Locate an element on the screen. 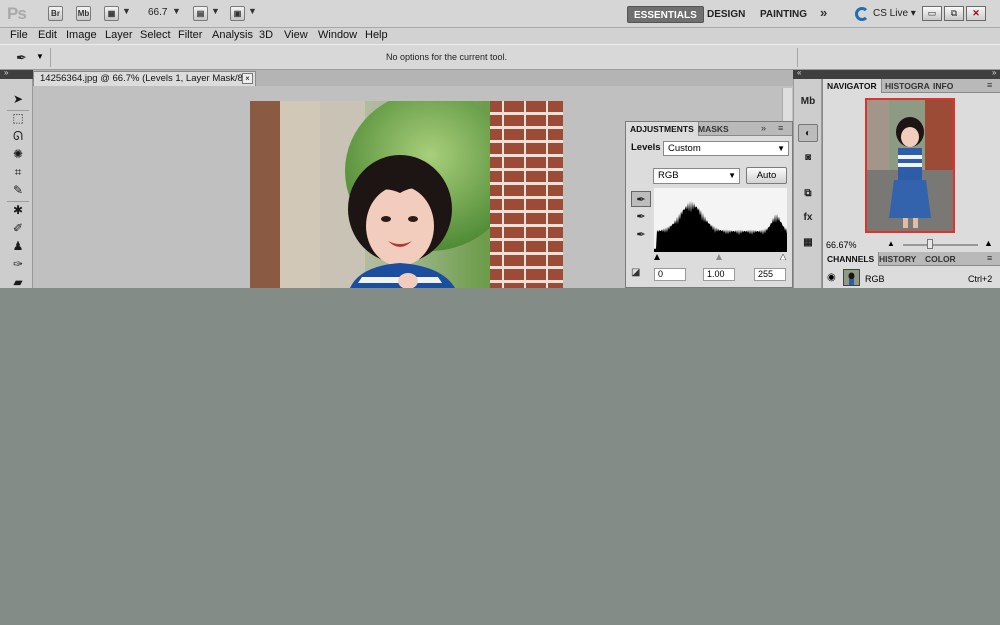 The image size is (1000, 625). tool-preset-picker: ✒ ▼ is located at coordinates (27, 57).